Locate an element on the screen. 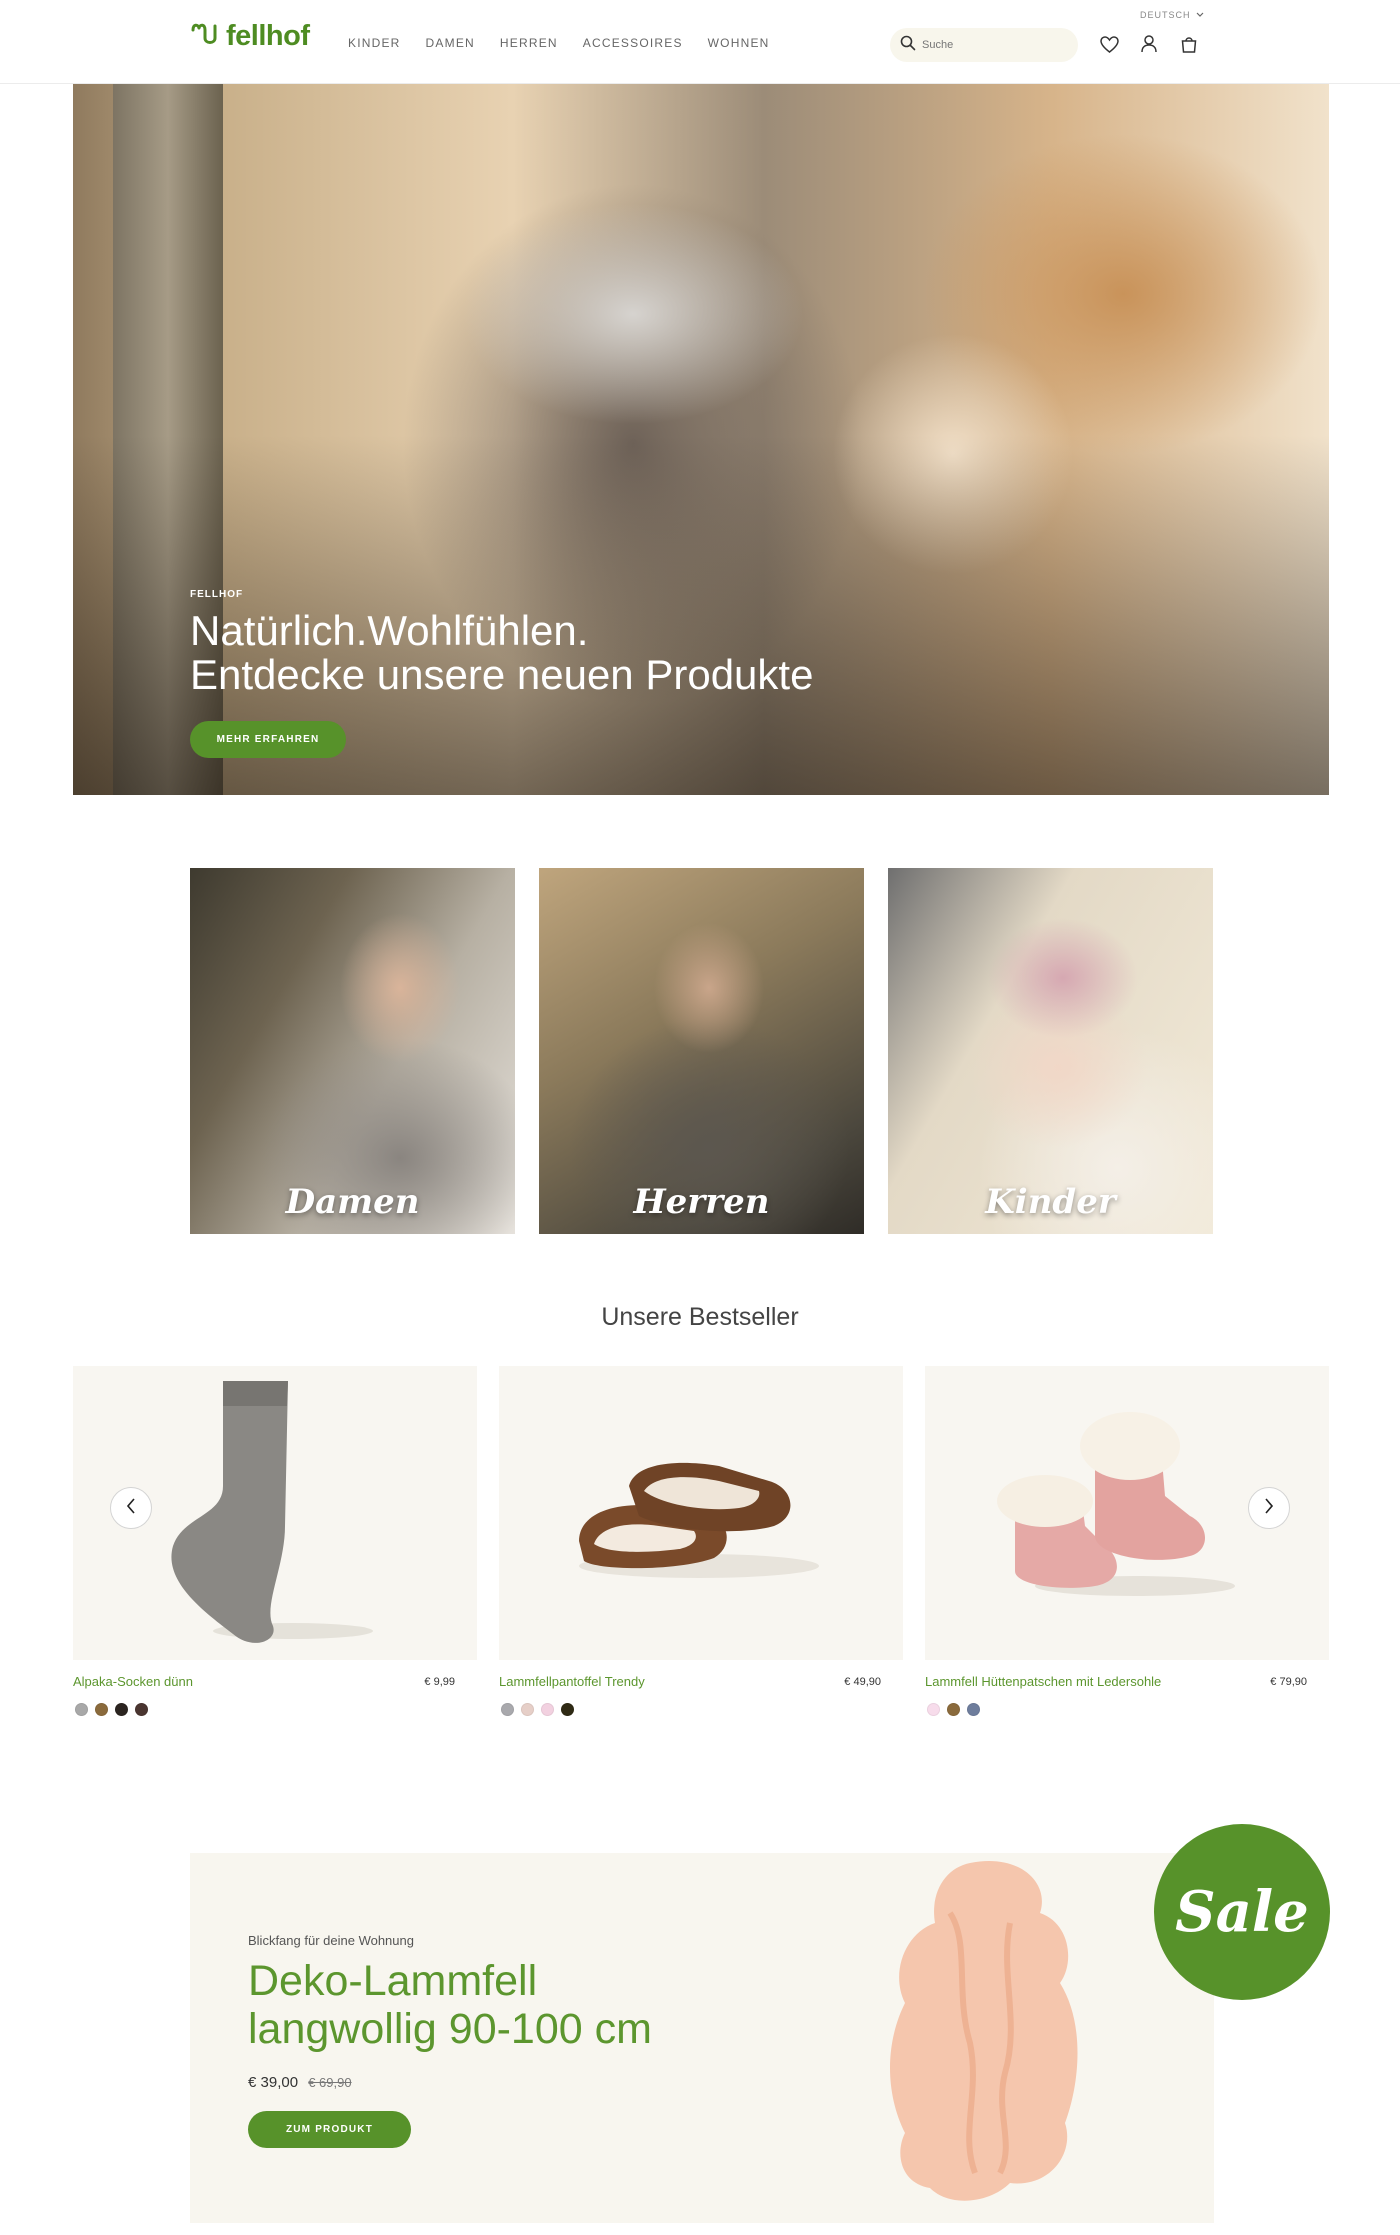 The image size is (1400, 2235). hero-more-button: MEHR ERFAHREN is located at coordinates (268, 739).